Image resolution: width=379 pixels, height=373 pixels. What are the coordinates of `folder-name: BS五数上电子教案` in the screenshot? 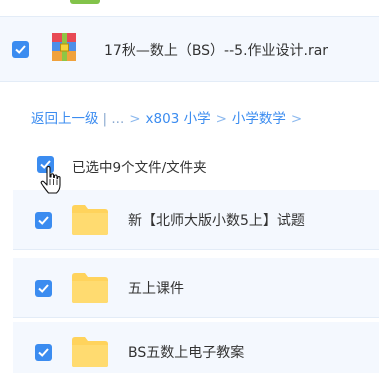 It's located at (186, 352).